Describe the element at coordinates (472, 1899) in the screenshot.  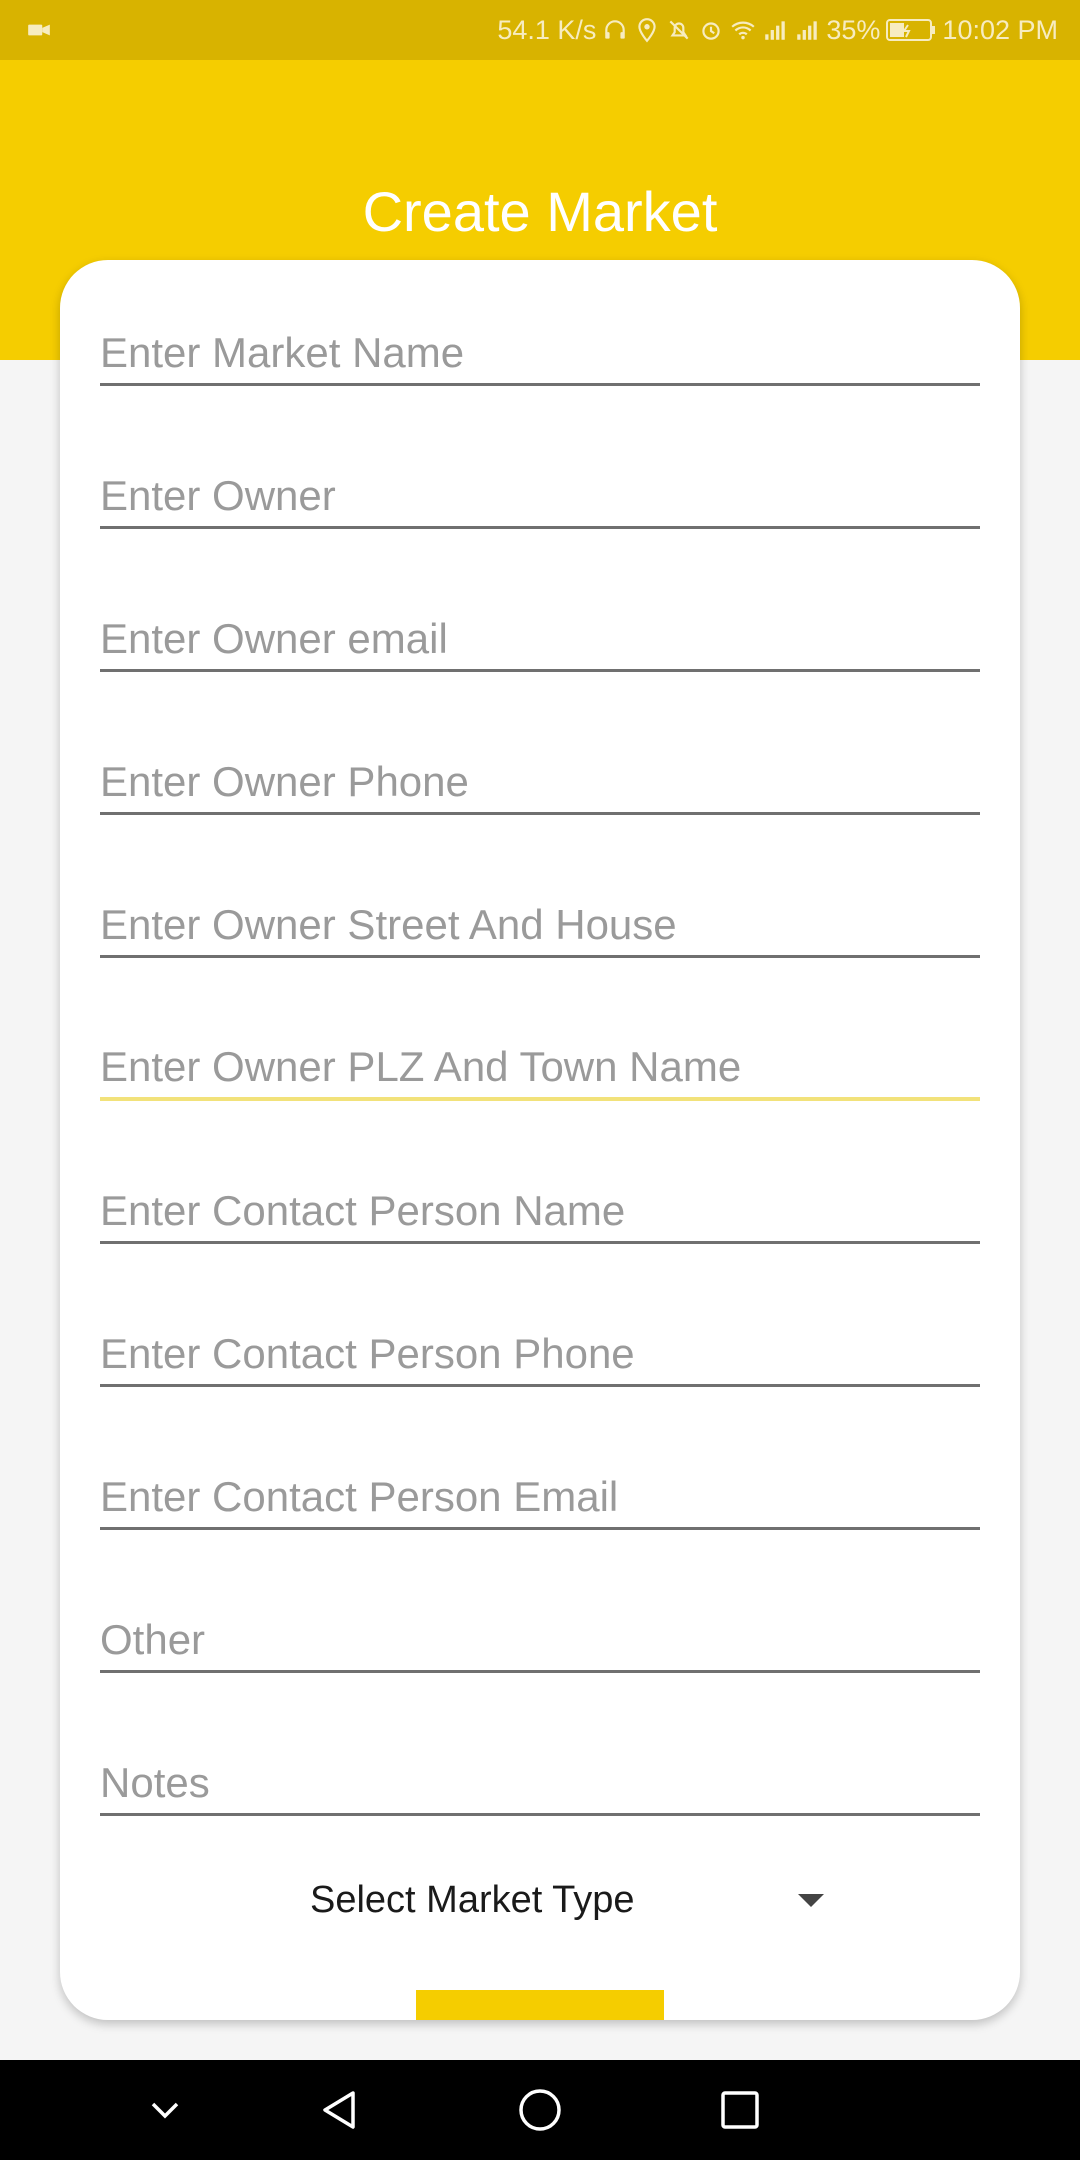
I see `market-type-selected: Select Market Type` at that location.